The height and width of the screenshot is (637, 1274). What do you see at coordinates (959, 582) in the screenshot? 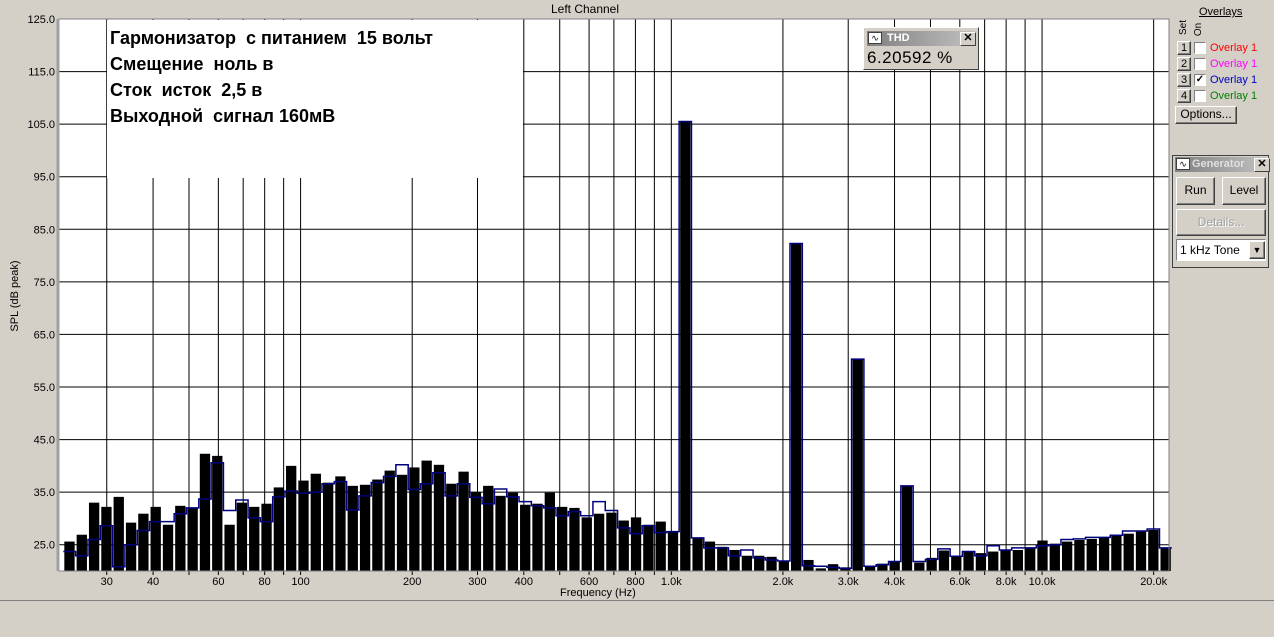
I see `x-tick-label: 6.0k` at bounding box center [959, 582].